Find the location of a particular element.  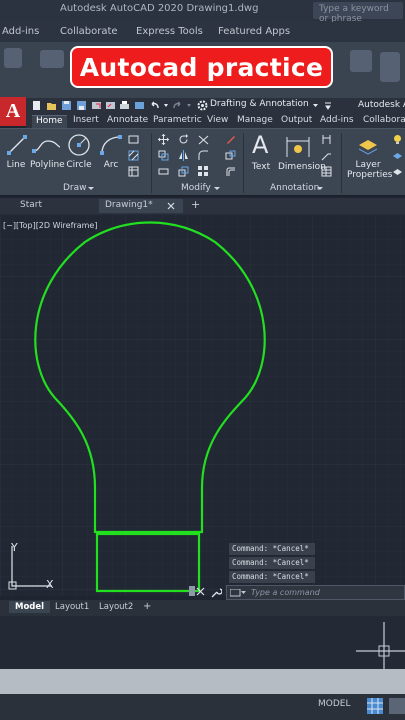

snap-mode-icon is located at coordinates (396, 706).